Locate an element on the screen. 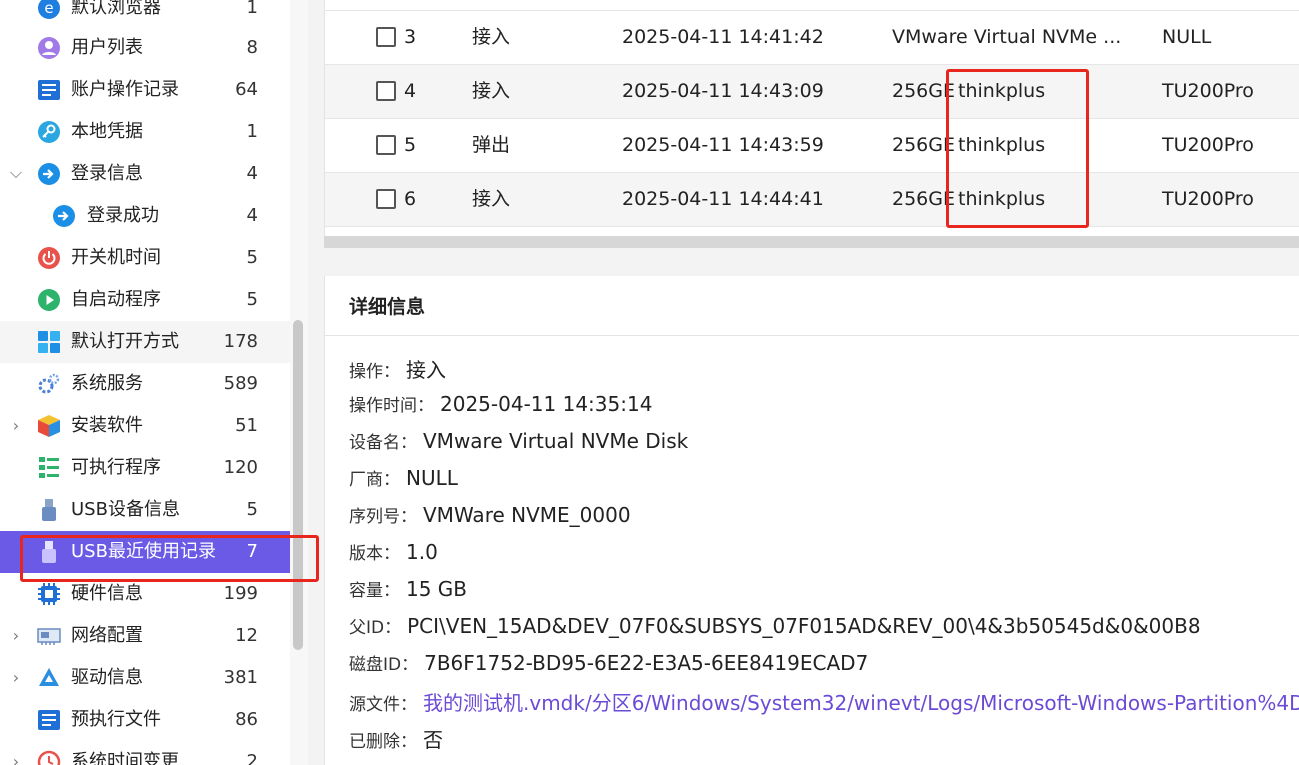 This screenshot has width=1299, height=765. sidebar-item-network-config: › 网络配置 12 is located at coordinates (145, 636).